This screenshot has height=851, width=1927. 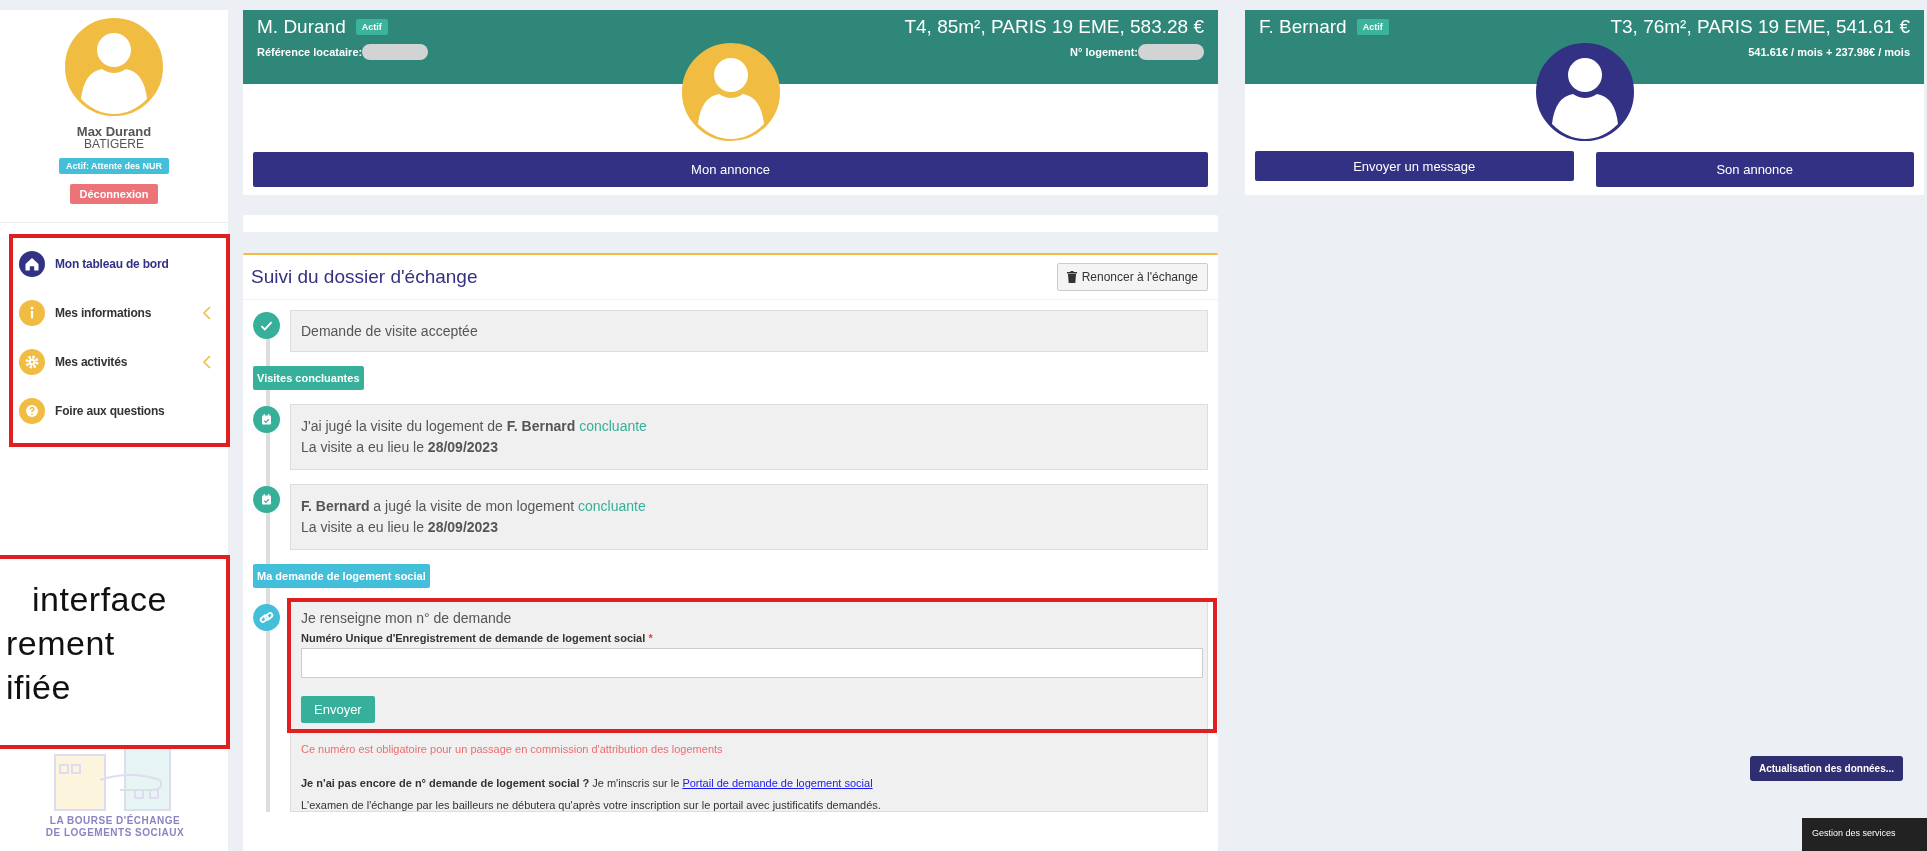 I want to click on organization-name: BATIGERE, so click(x=114, y=144).